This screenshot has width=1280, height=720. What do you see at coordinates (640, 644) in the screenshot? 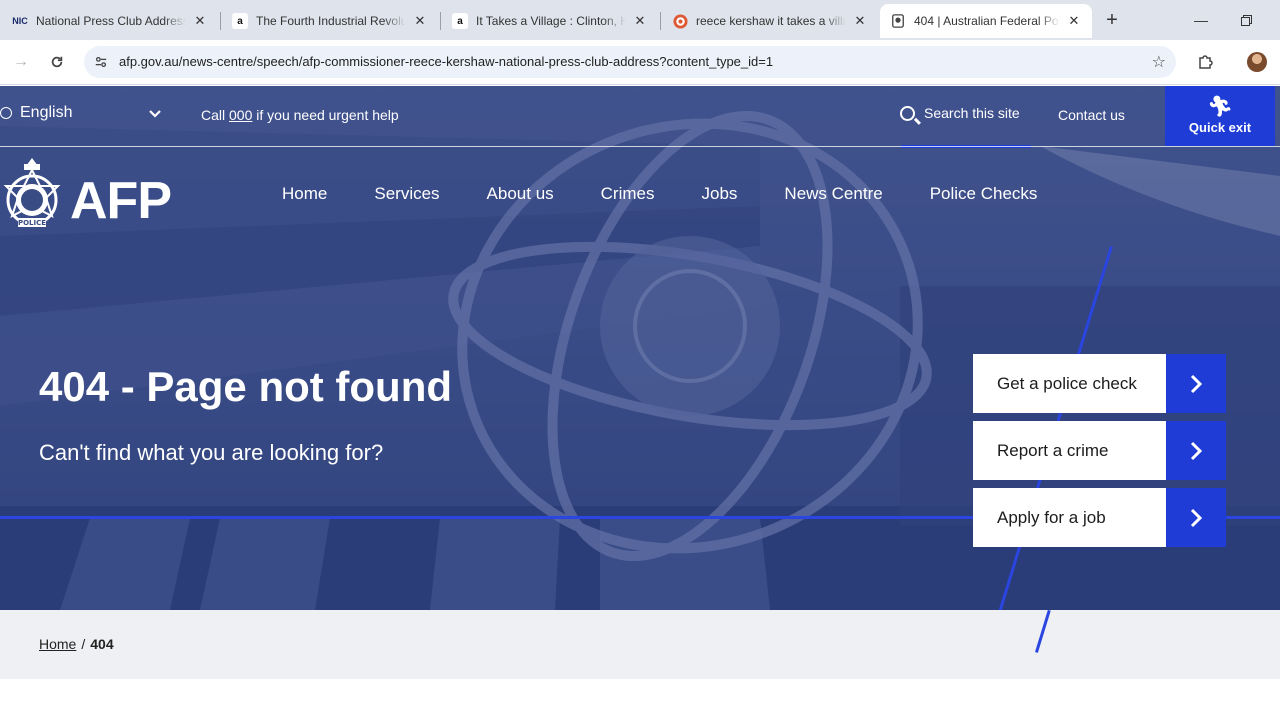
I see `breadcrumb-bar: Home /404` at bounding box center [640, 644].